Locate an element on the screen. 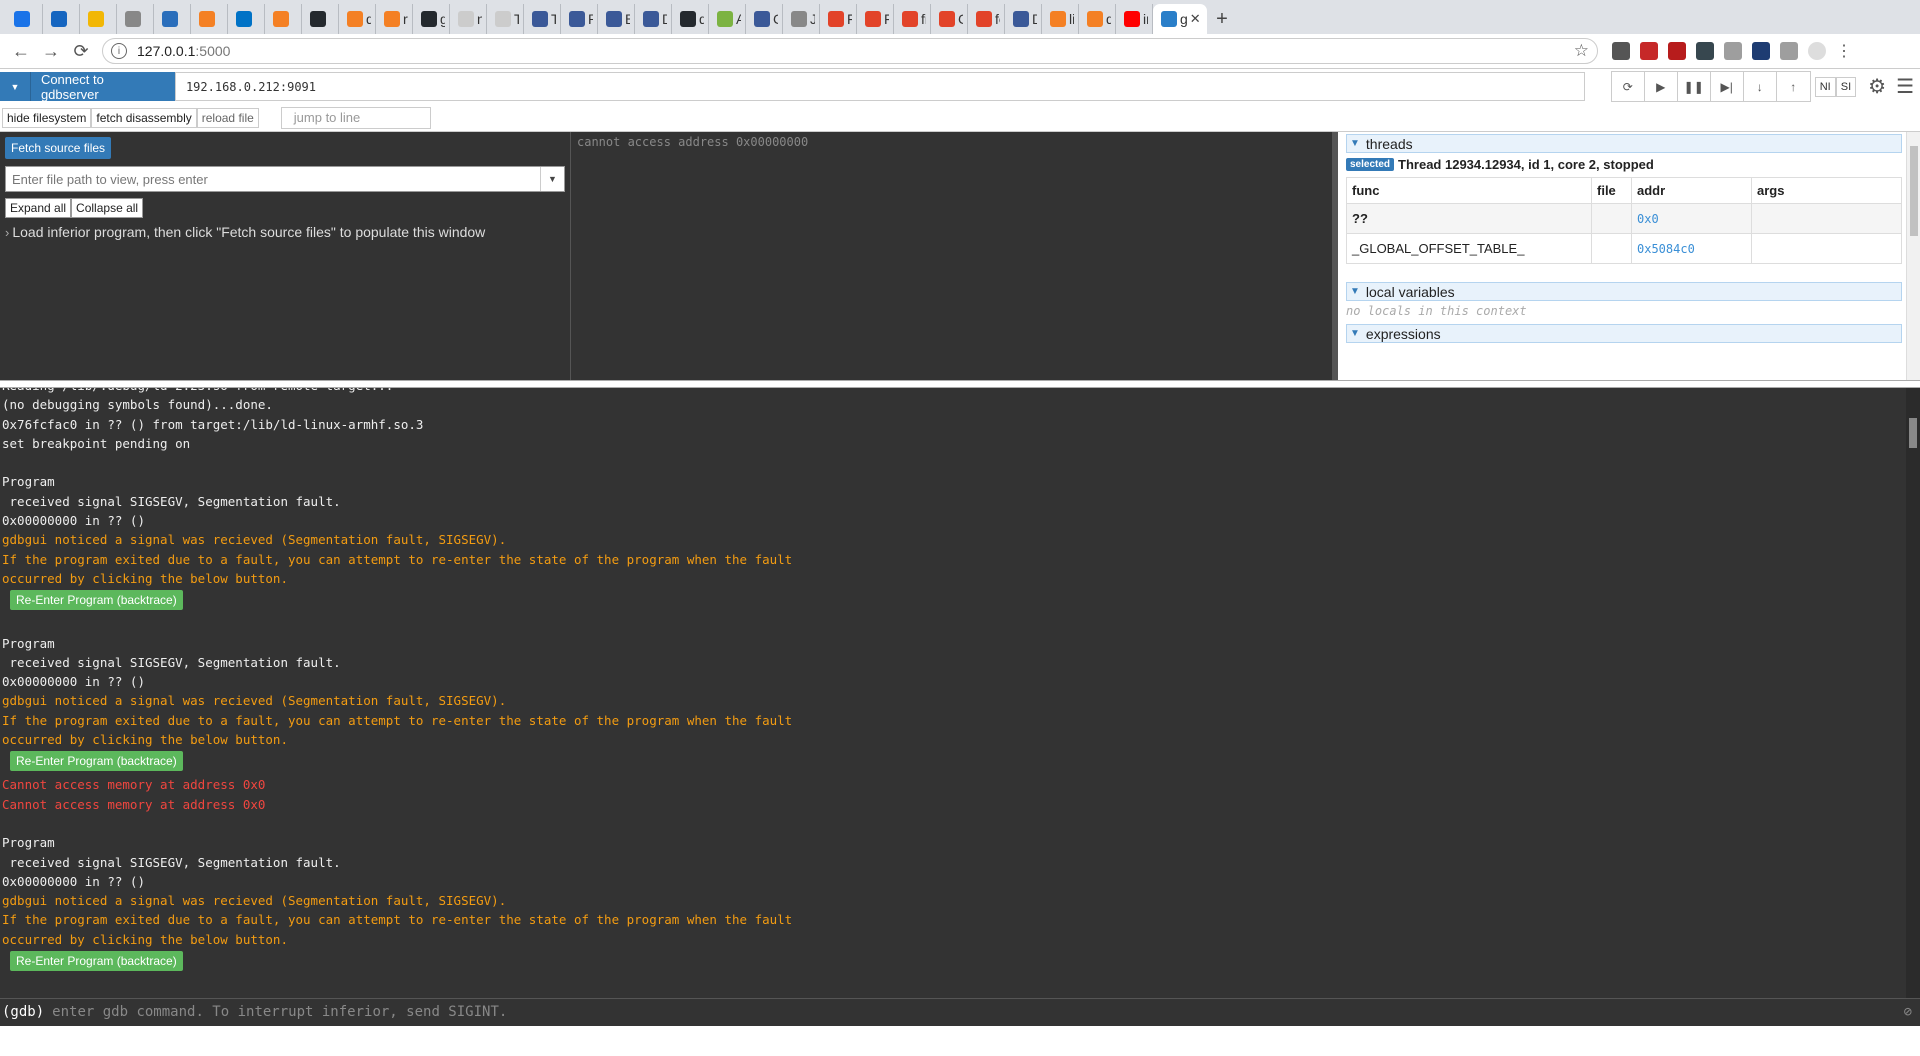 This screenshot has height=1056, width=1920. browser-menu-icon: ⋮ is located at coordinates (1844, 51).